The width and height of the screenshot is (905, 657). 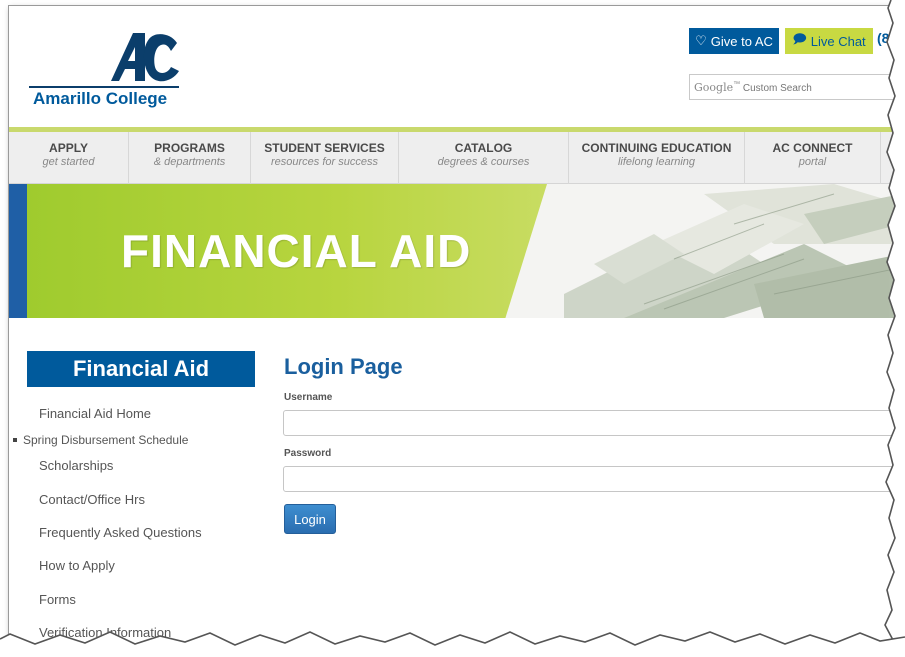 I want to click on nav-item-title: PROGRAMS, so click(x=189, y=148).